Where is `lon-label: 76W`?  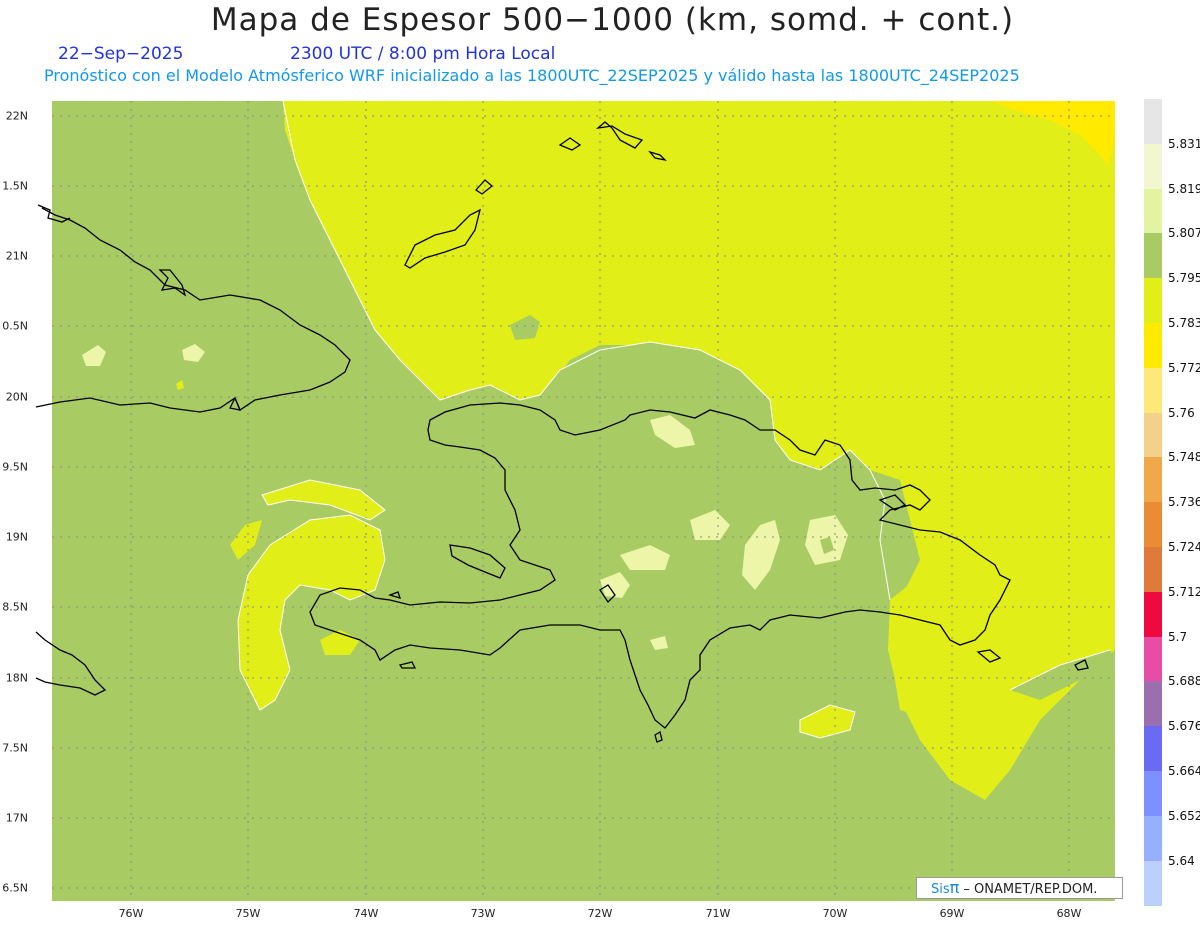
lon-label: 76W is located at coordinates (131, 913).